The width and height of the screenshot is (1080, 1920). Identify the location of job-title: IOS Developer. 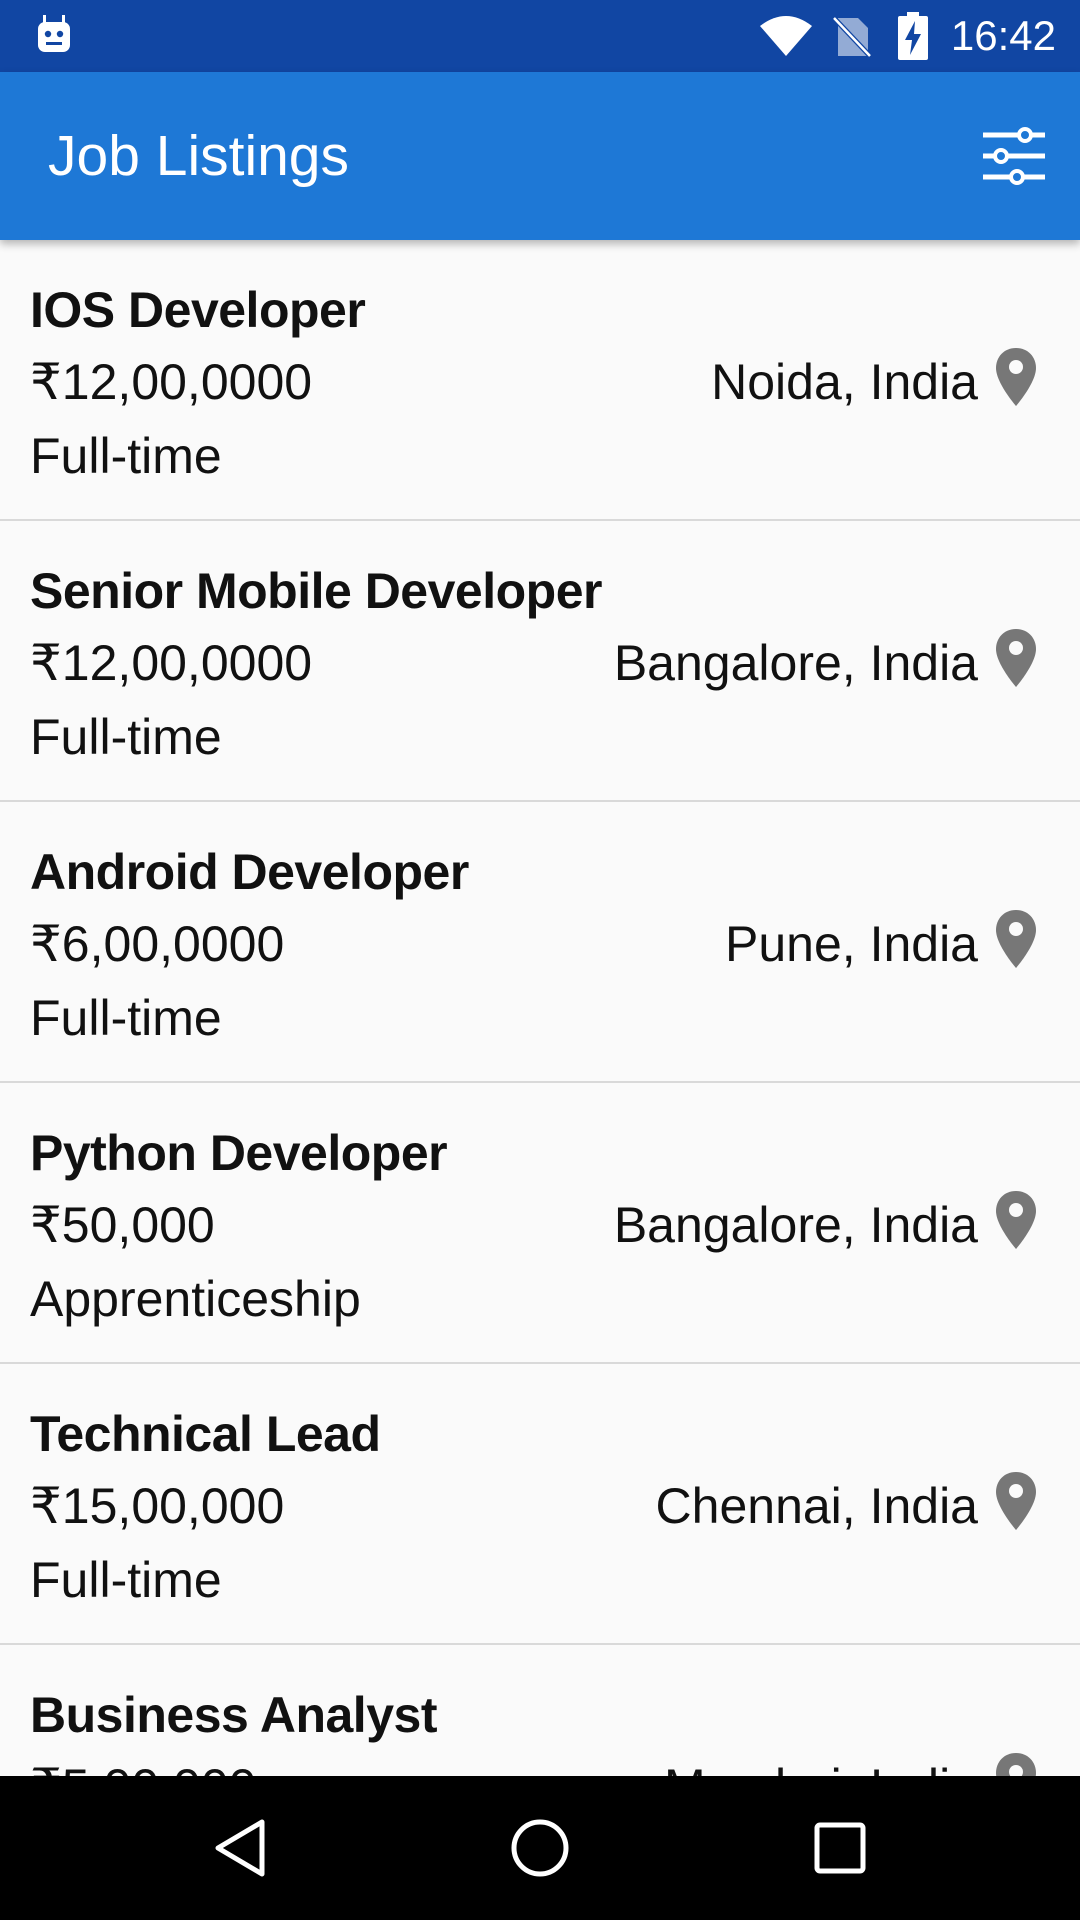
(198, 310).